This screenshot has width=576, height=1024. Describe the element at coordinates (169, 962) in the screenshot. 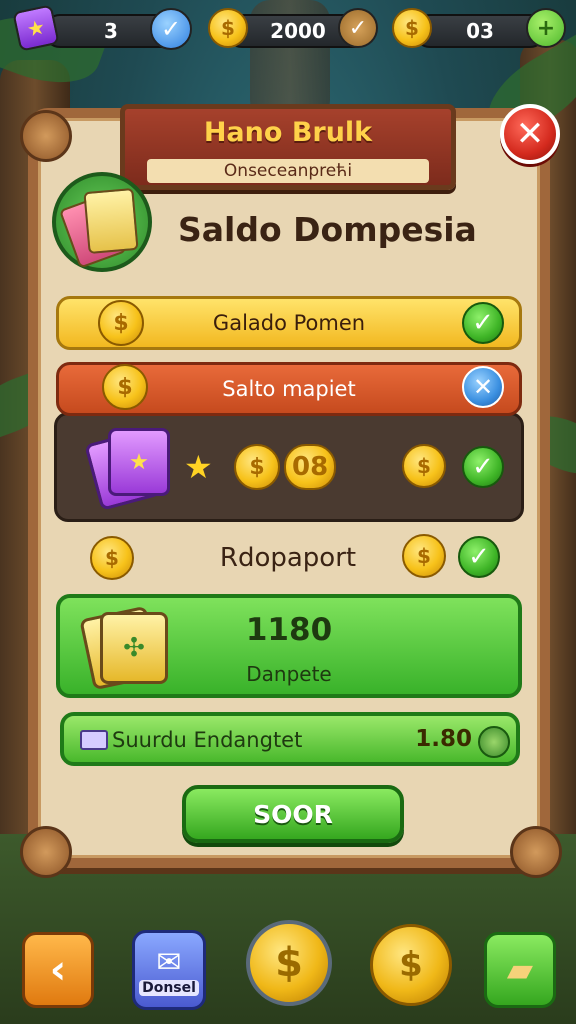

I see `mail-icon: ✉` at that location.